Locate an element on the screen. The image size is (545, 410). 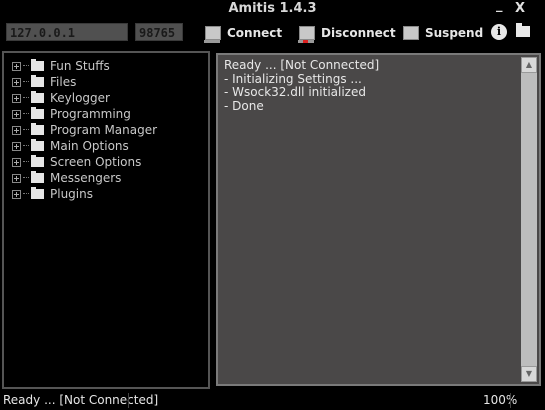
disconnect-button: Disconnect is located at coordinates (347, 33).